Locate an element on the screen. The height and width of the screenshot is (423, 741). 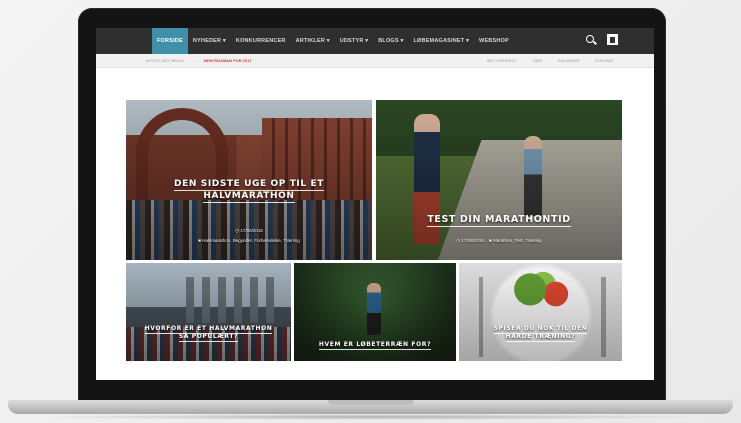
utility-link-kontakt: KONTAKT is located at coordinates (604, 60).